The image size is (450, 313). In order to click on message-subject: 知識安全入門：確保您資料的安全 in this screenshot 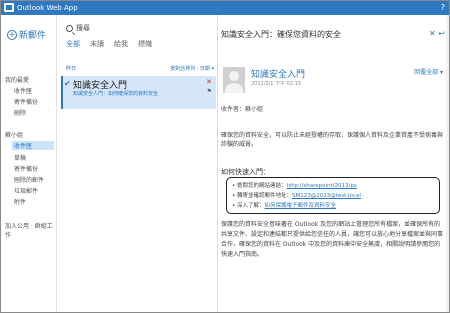, I will do `click(281, 34)`.